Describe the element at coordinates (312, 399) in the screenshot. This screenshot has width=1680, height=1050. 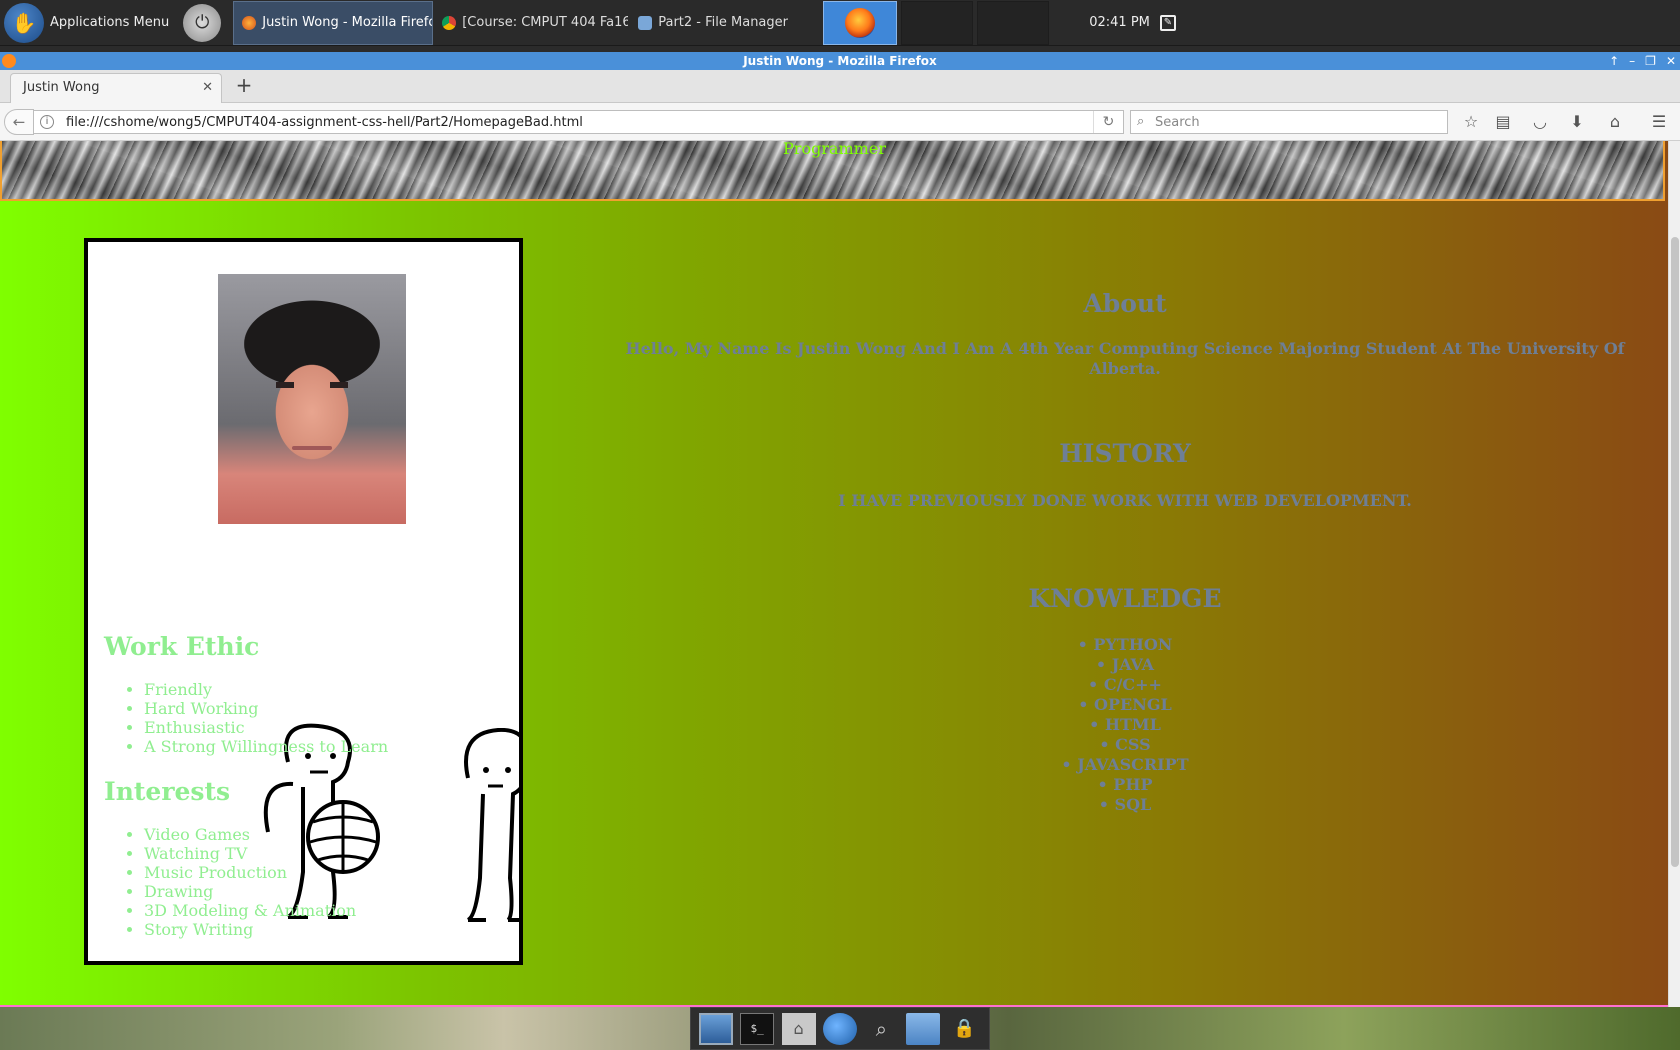
I see `profile-photo` at that location.